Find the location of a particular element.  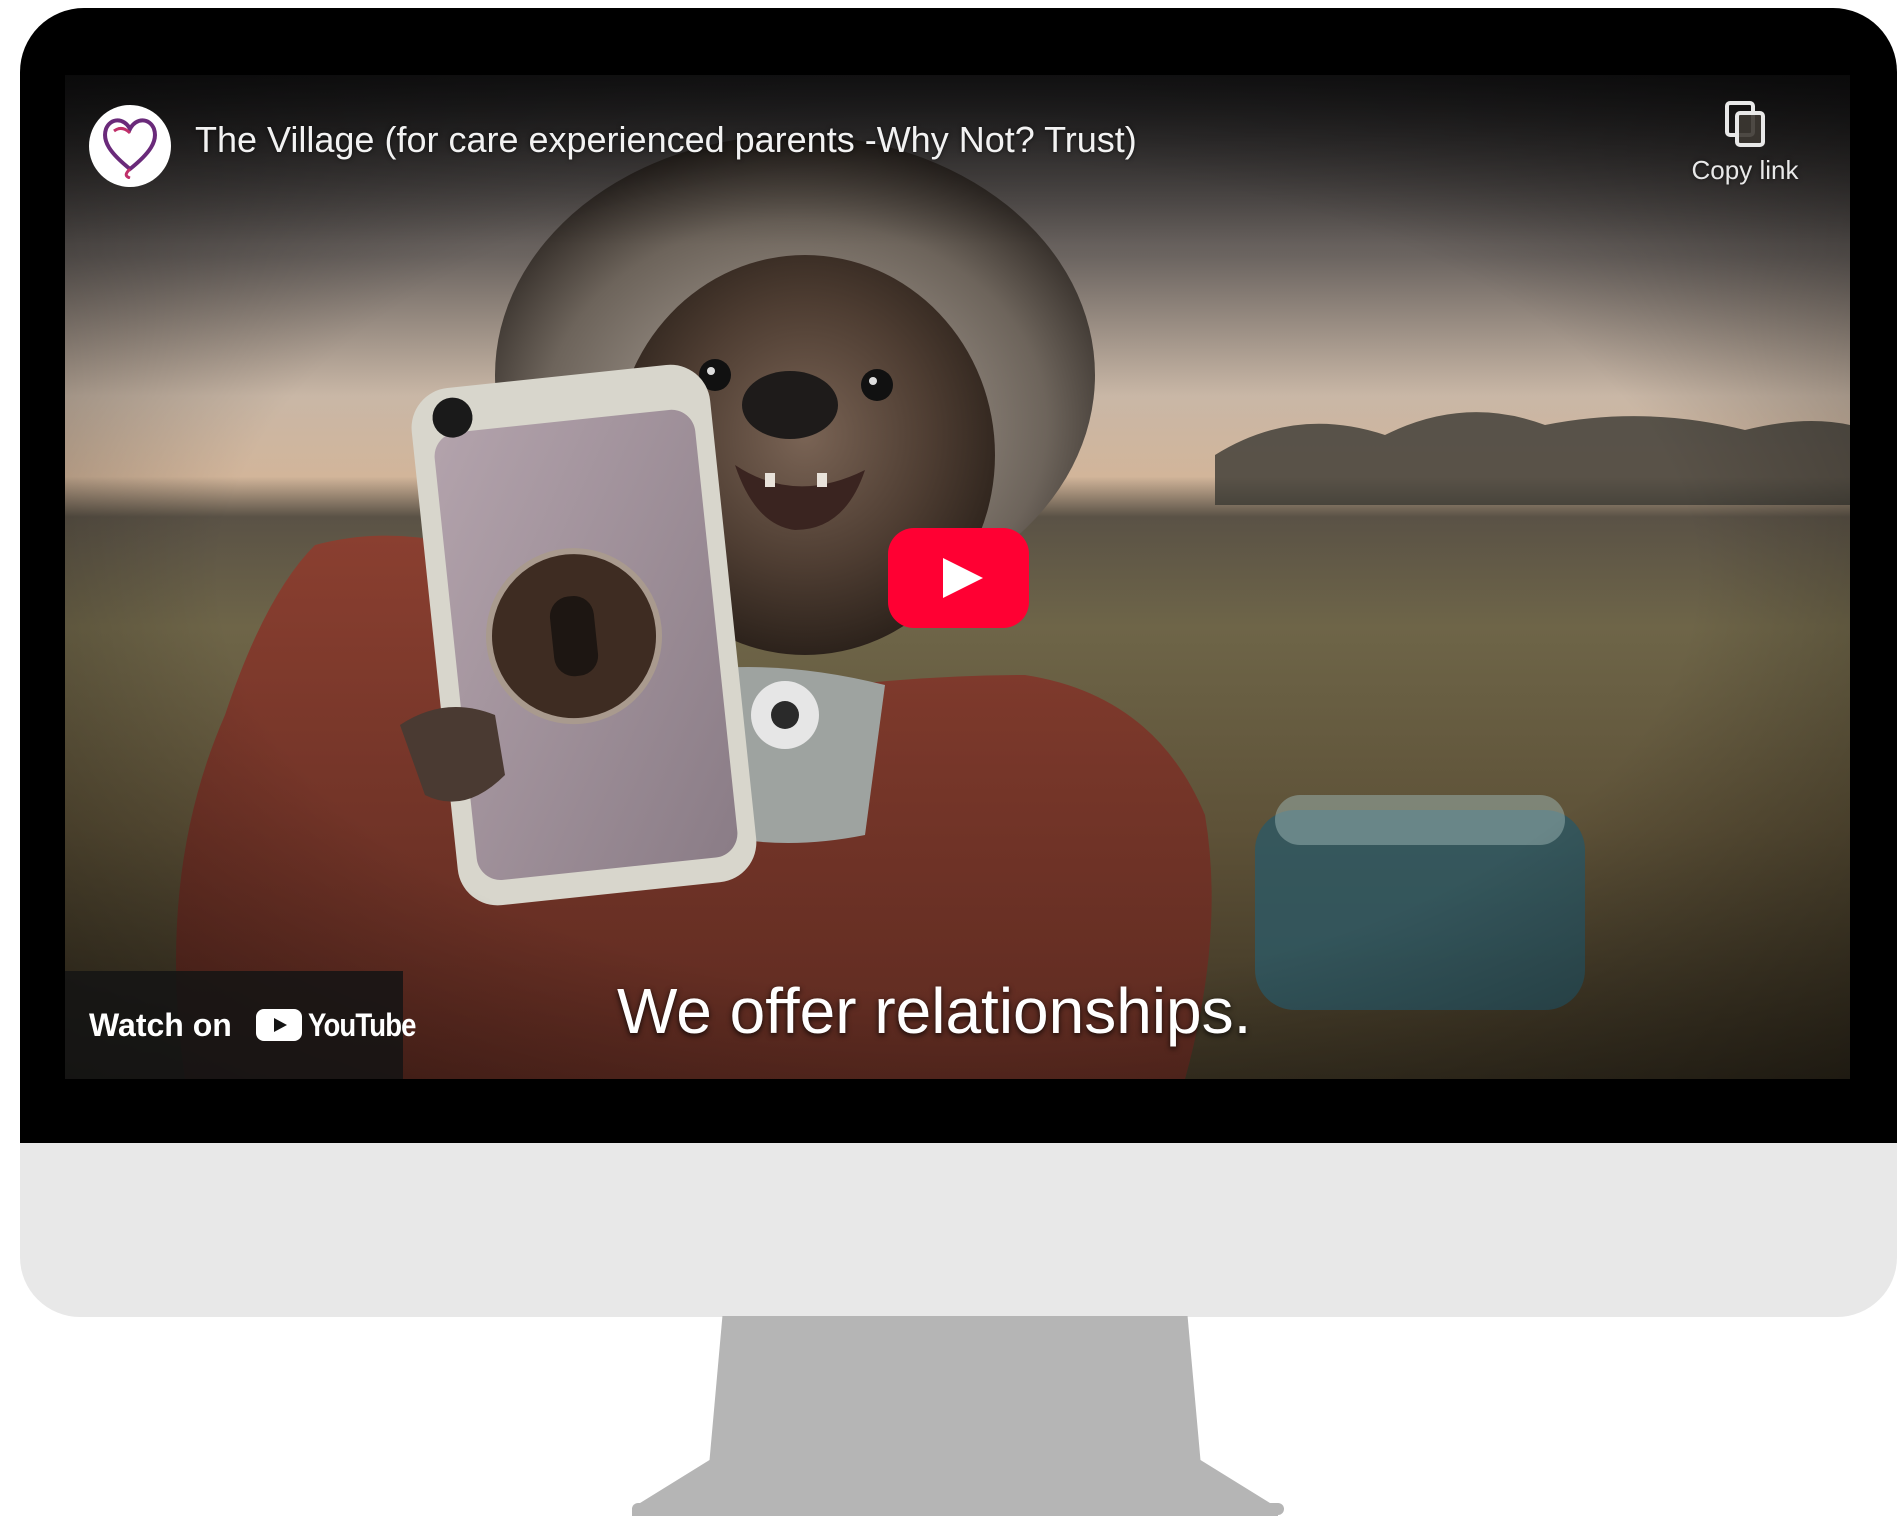

watch-on-label: Watch on is located at coordinates (160, 1024).